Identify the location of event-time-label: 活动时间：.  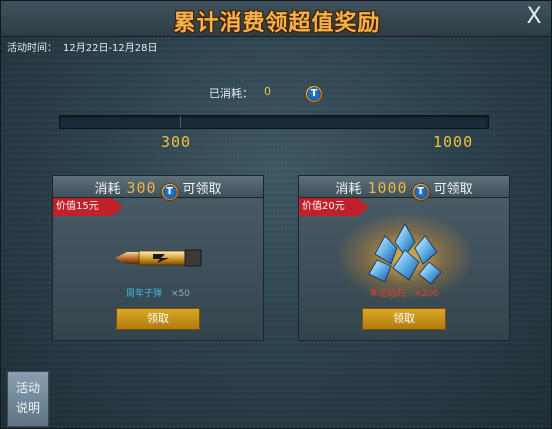
(32, 48).